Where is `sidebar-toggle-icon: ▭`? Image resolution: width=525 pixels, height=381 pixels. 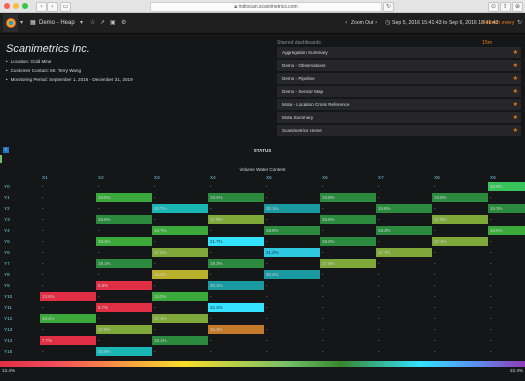
sidebar-toggle-icon: ▭ is located at coordinates (65, 7).